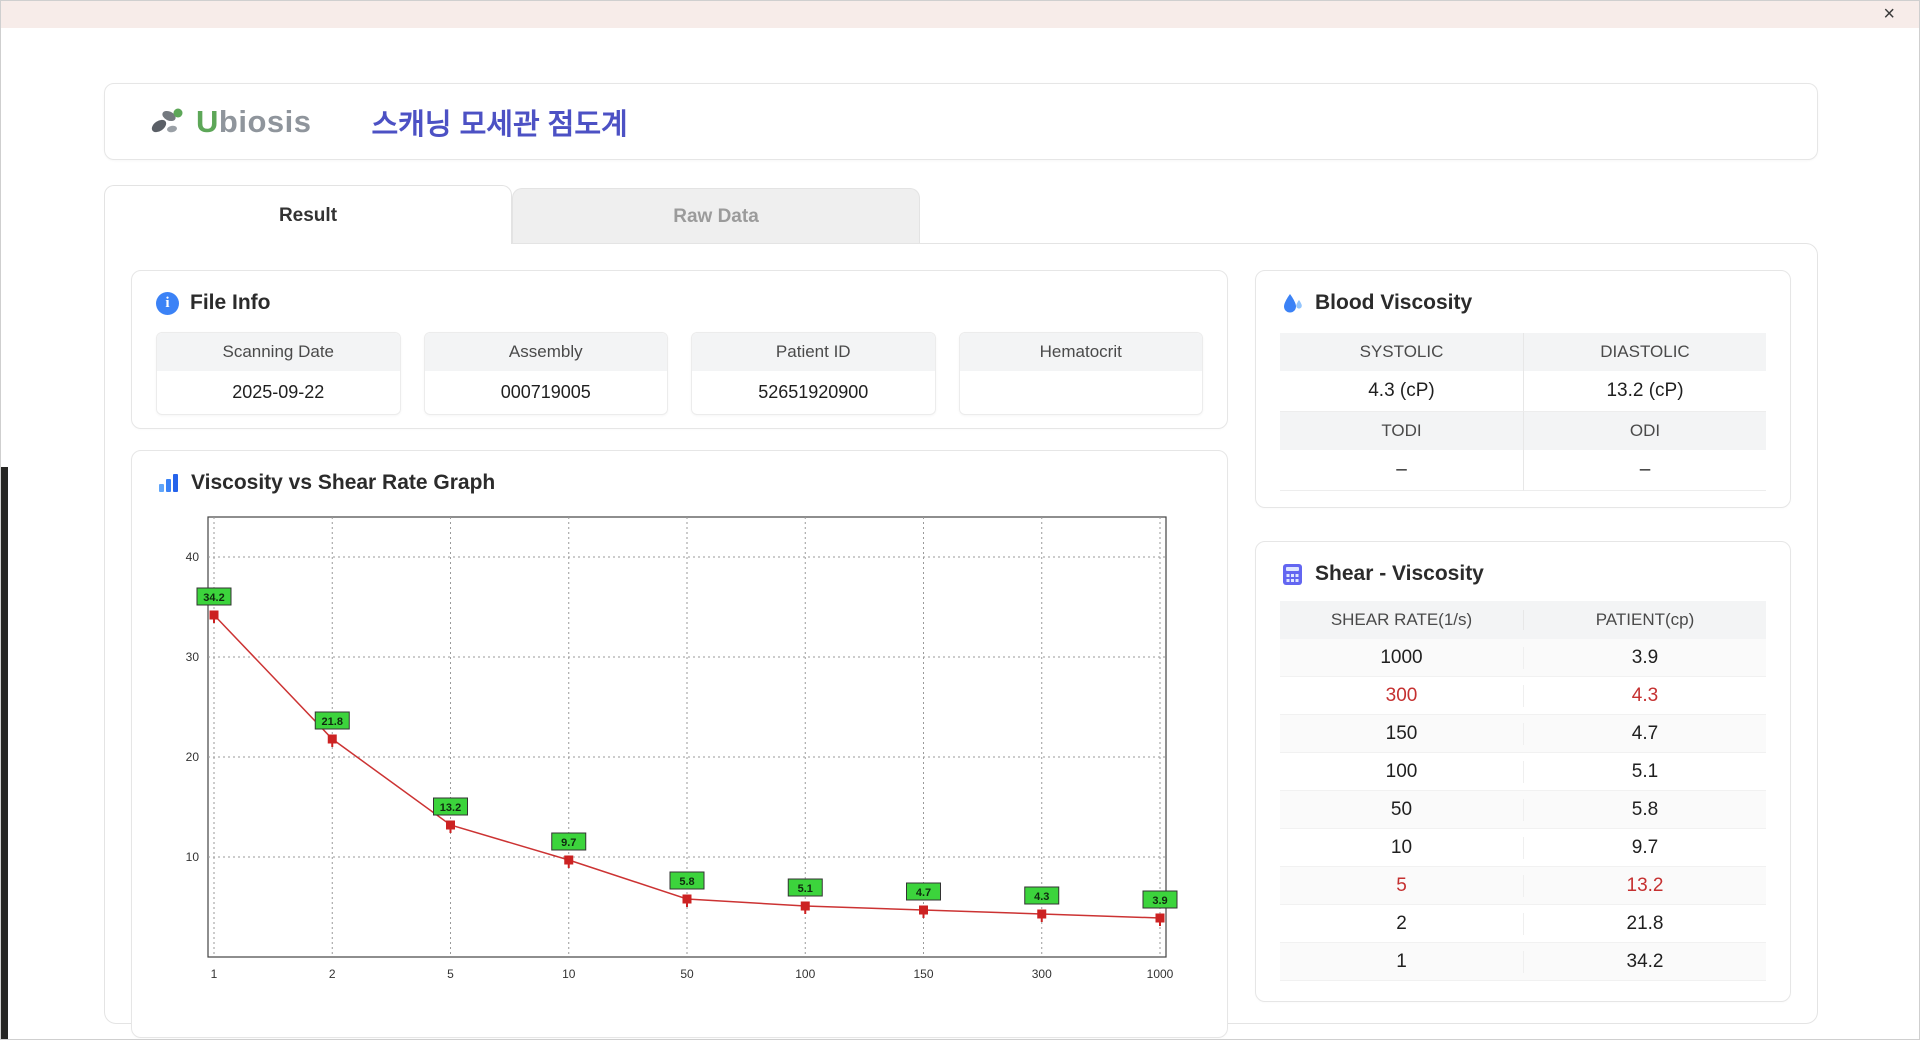  What do you see at coordinates (545, 373) in the screenshot?
I see `field-assembly: Assembly 000719005` at bounding box center [545, 373].